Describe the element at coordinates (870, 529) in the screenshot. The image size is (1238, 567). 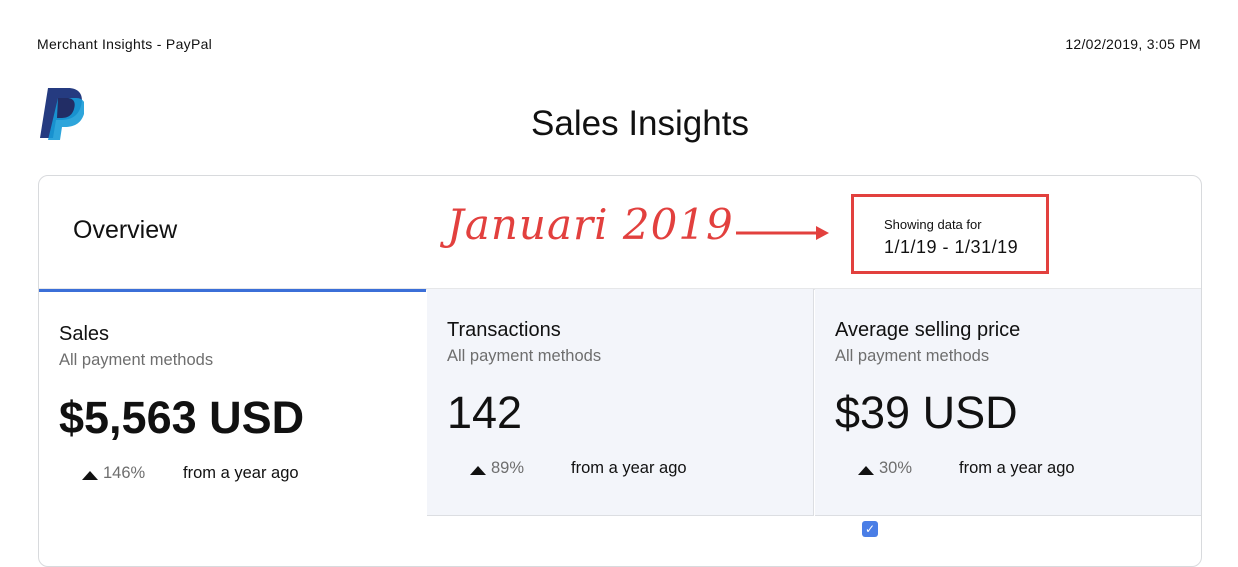
I see `checkbox-checked-icon: ✓` at that location.